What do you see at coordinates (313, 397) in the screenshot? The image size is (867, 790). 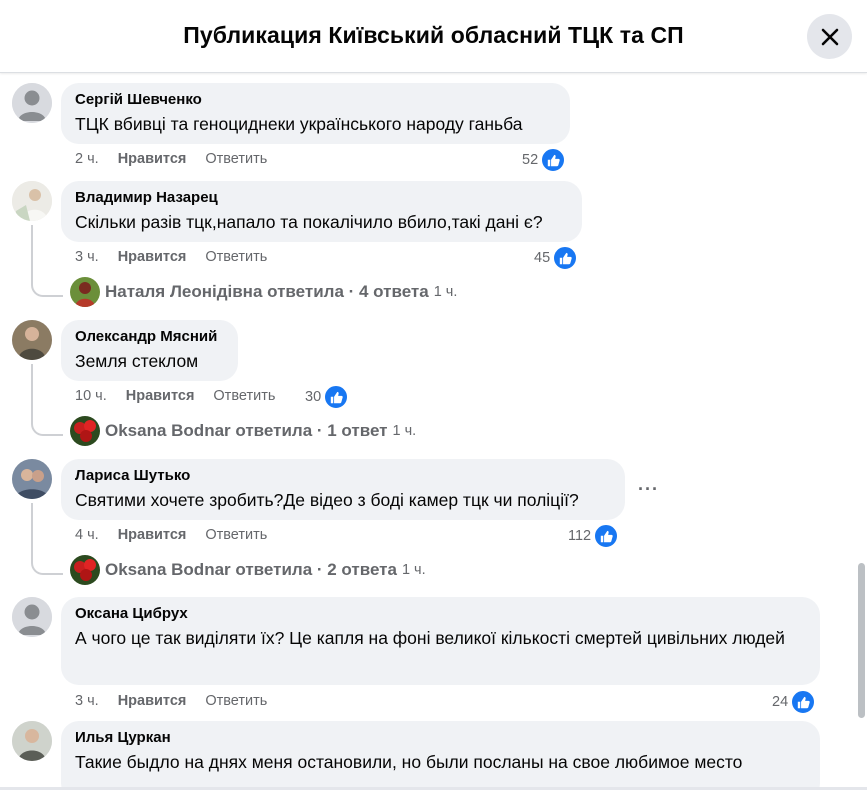 I see `reaction-number: 30` at bounding box center [313, 397].